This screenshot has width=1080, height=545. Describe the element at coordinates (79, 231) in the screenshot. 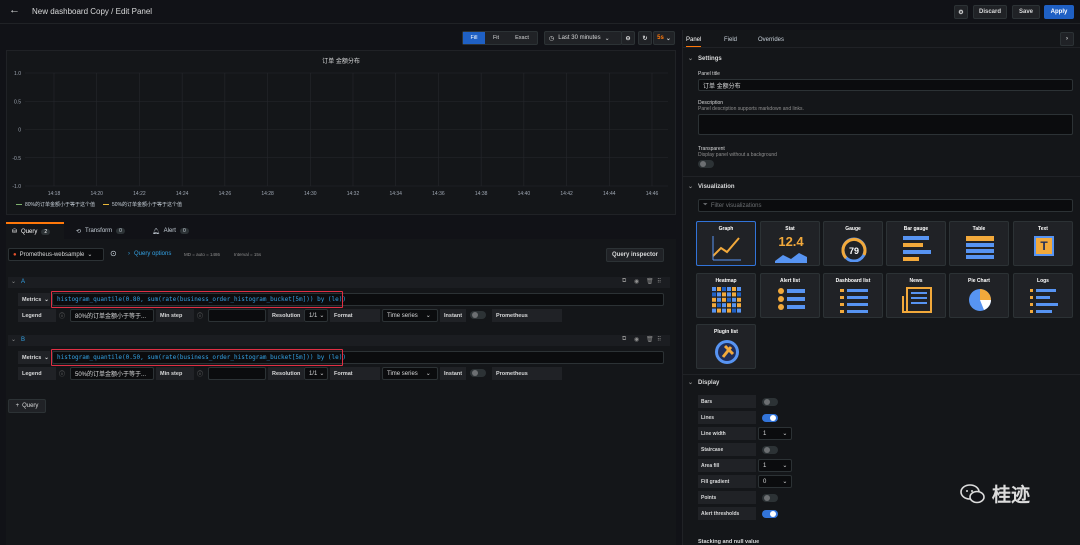

I see `transform-icon: ⟲` at that location.